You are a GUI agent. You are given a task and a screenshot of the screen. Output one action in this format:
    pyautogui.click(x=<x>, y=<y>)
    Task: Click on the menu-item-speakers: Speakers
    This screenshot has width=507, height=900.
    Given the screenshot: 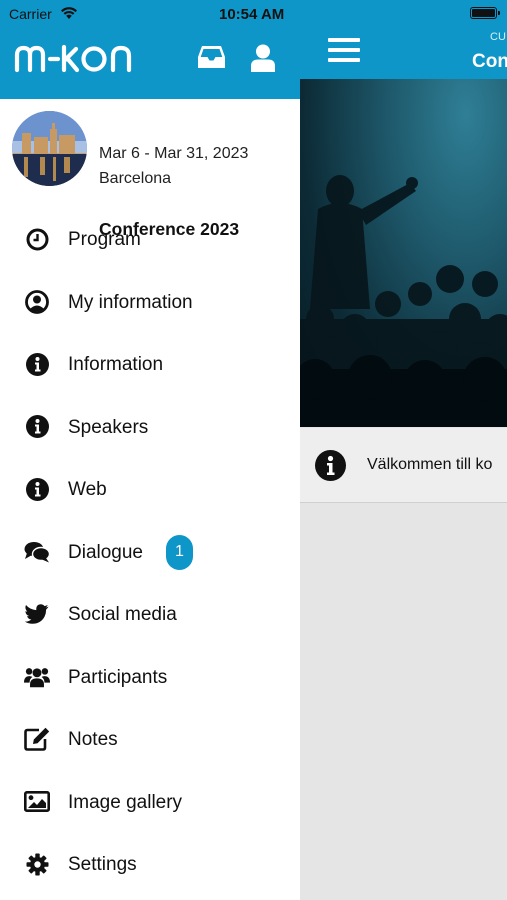 What is the action you would take?
    pyautogui.click(x=150, y=427)
    